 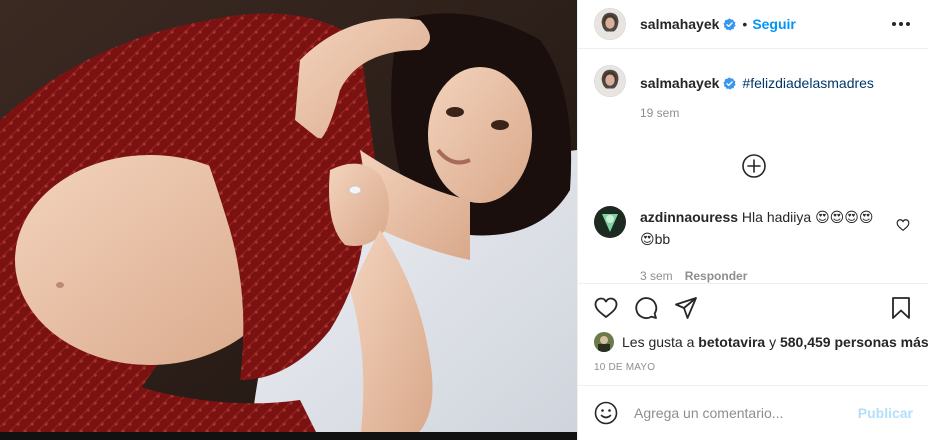 I want to click on caption-hashtag: #felizdiadelasmadres, so click(x=808, y=83).